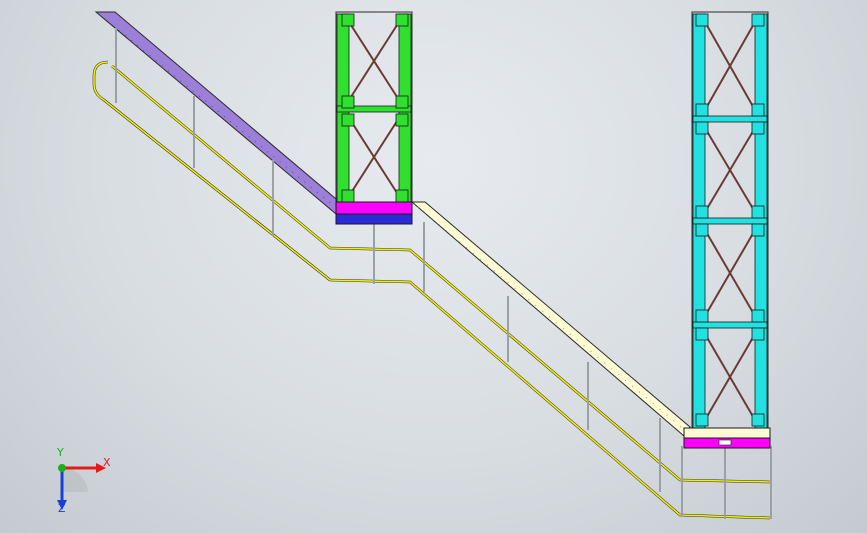 The height and width of the screenshot is (533, 867). Describe the element at coordinates (727, 438) in the screenshot. I see `lower-landing` at that location.